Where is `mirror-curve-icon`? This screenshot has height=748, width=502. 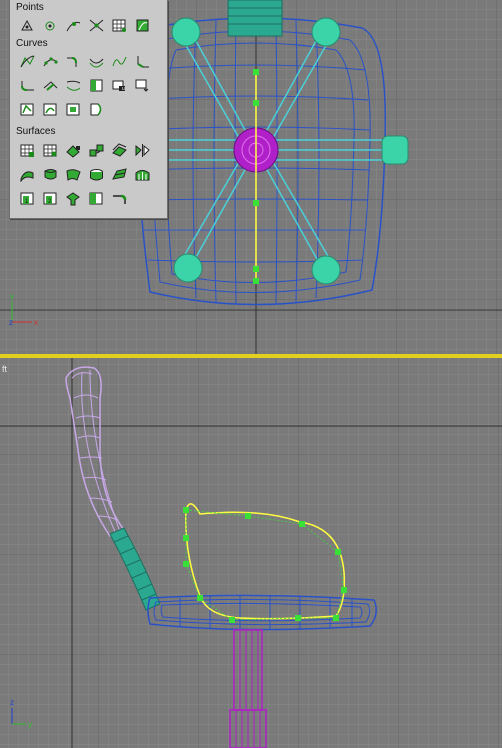
mirror-curve-icon is located at coordinates (119, 61).